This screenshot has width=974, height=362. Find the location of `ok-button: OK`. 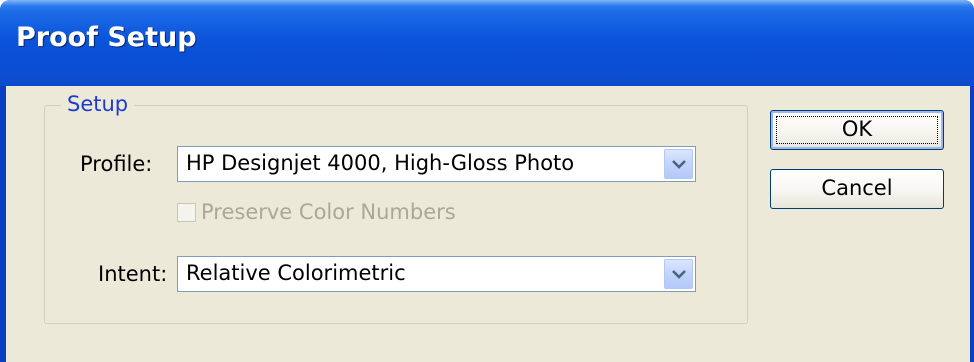

ok-button: OK is located at coordinates (857, 130).